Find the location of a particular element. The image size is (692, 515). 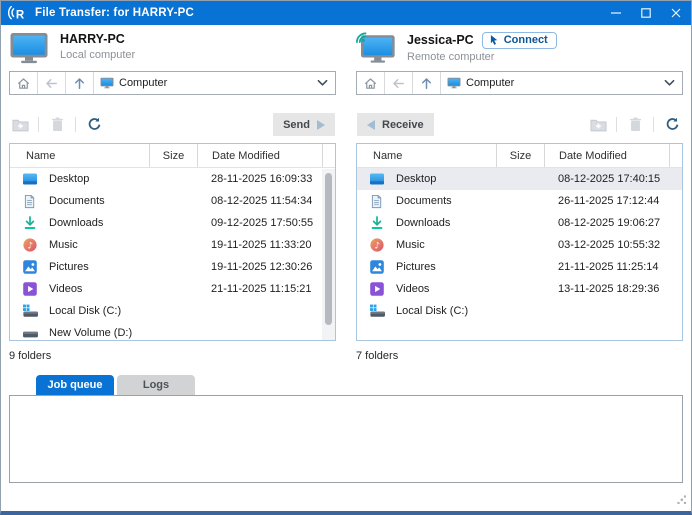

list-item: Documents 26-11-2025 17:12:44 is located at coordinates (519, 201).